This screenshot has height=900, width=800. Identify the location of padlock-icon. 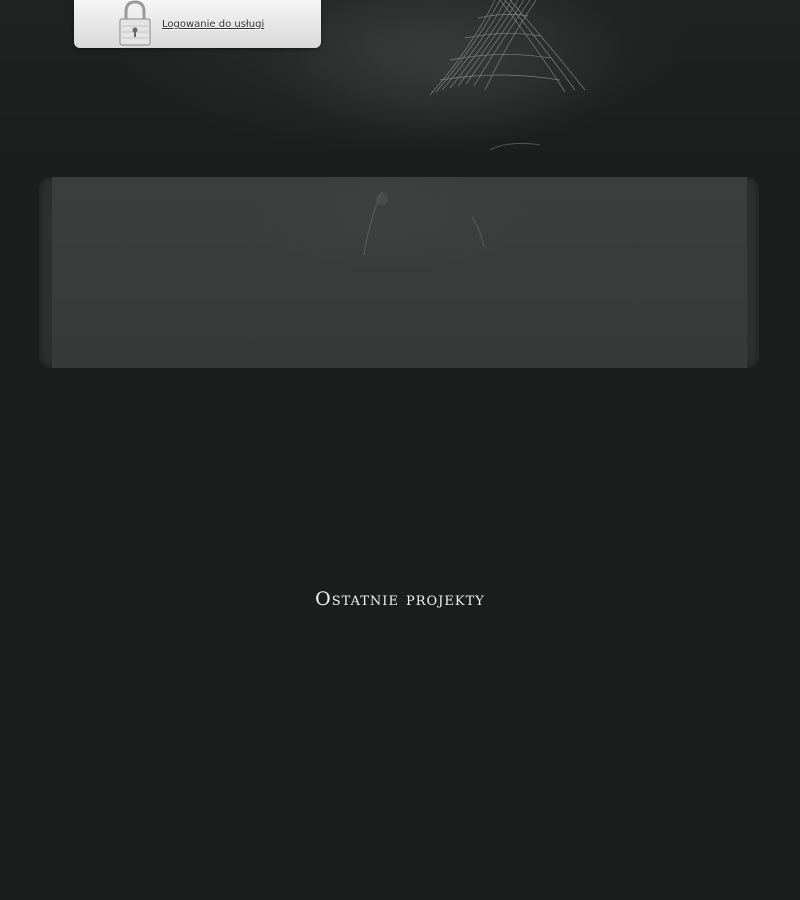
(135, 23).